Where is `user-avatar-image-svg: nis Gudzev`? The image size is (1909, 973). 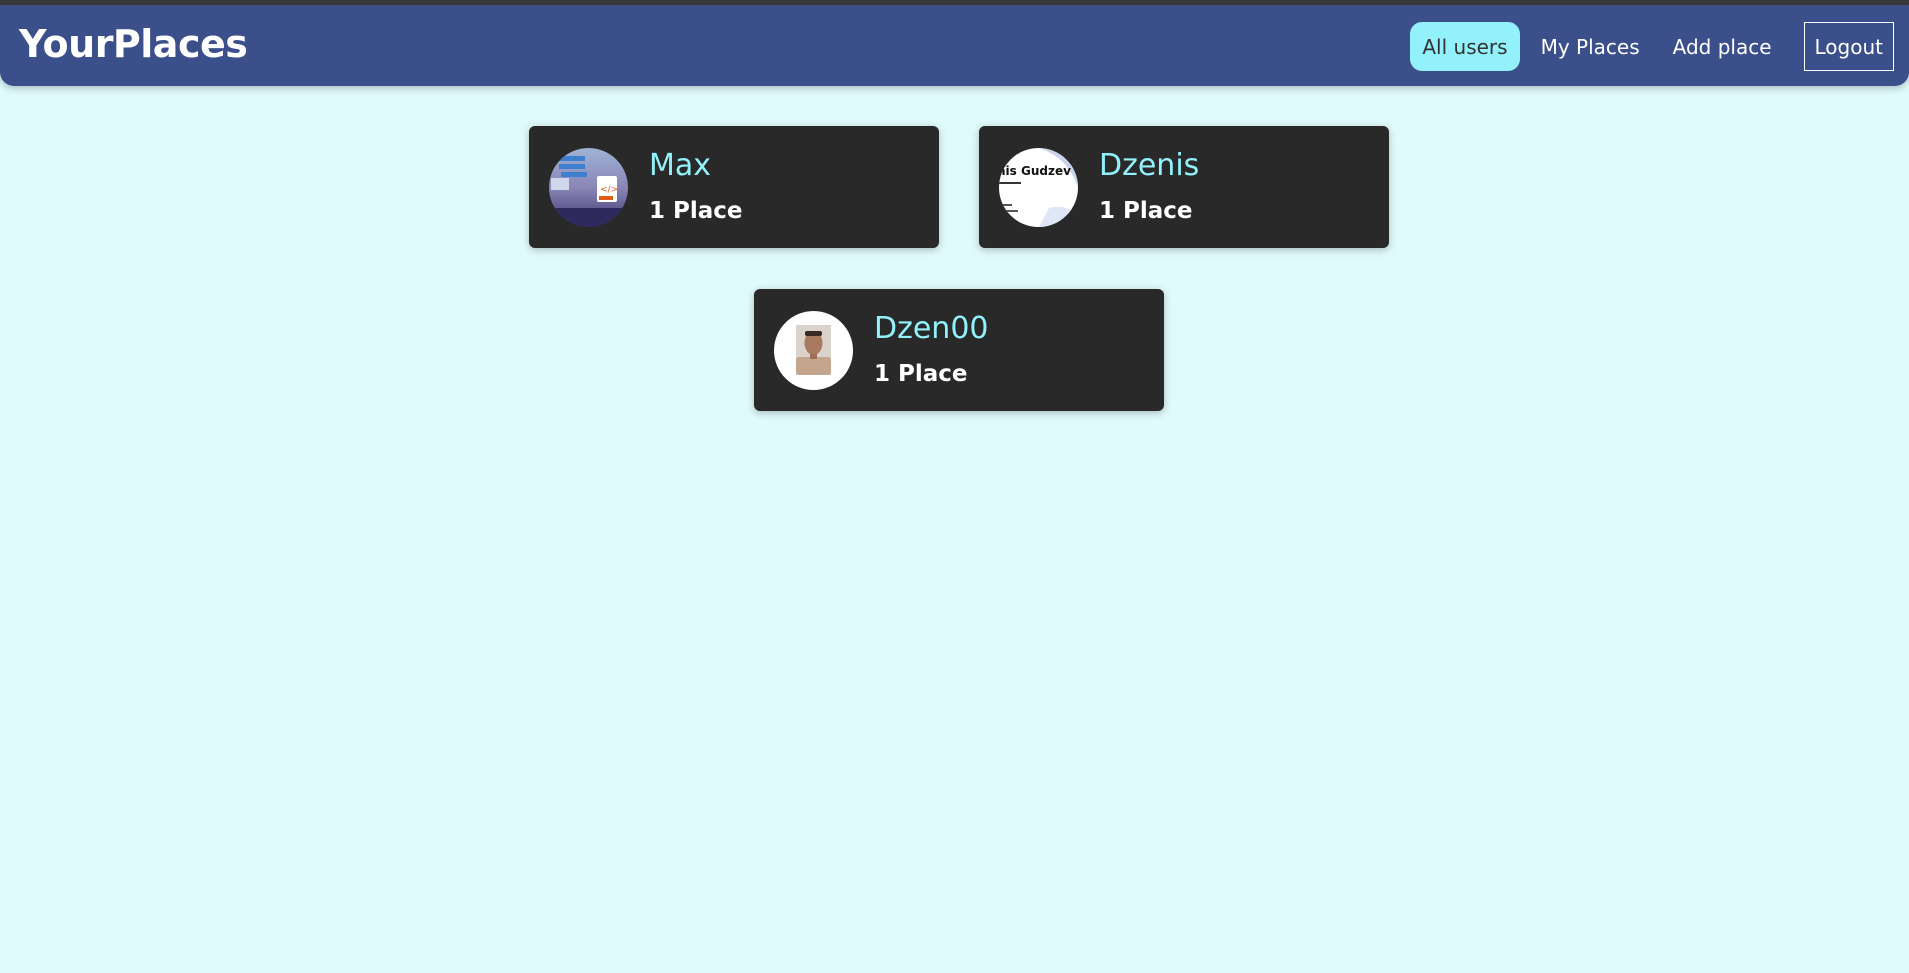 user-avatar-image-svg: nis Gudzev is located at coordinates (1038, 187).